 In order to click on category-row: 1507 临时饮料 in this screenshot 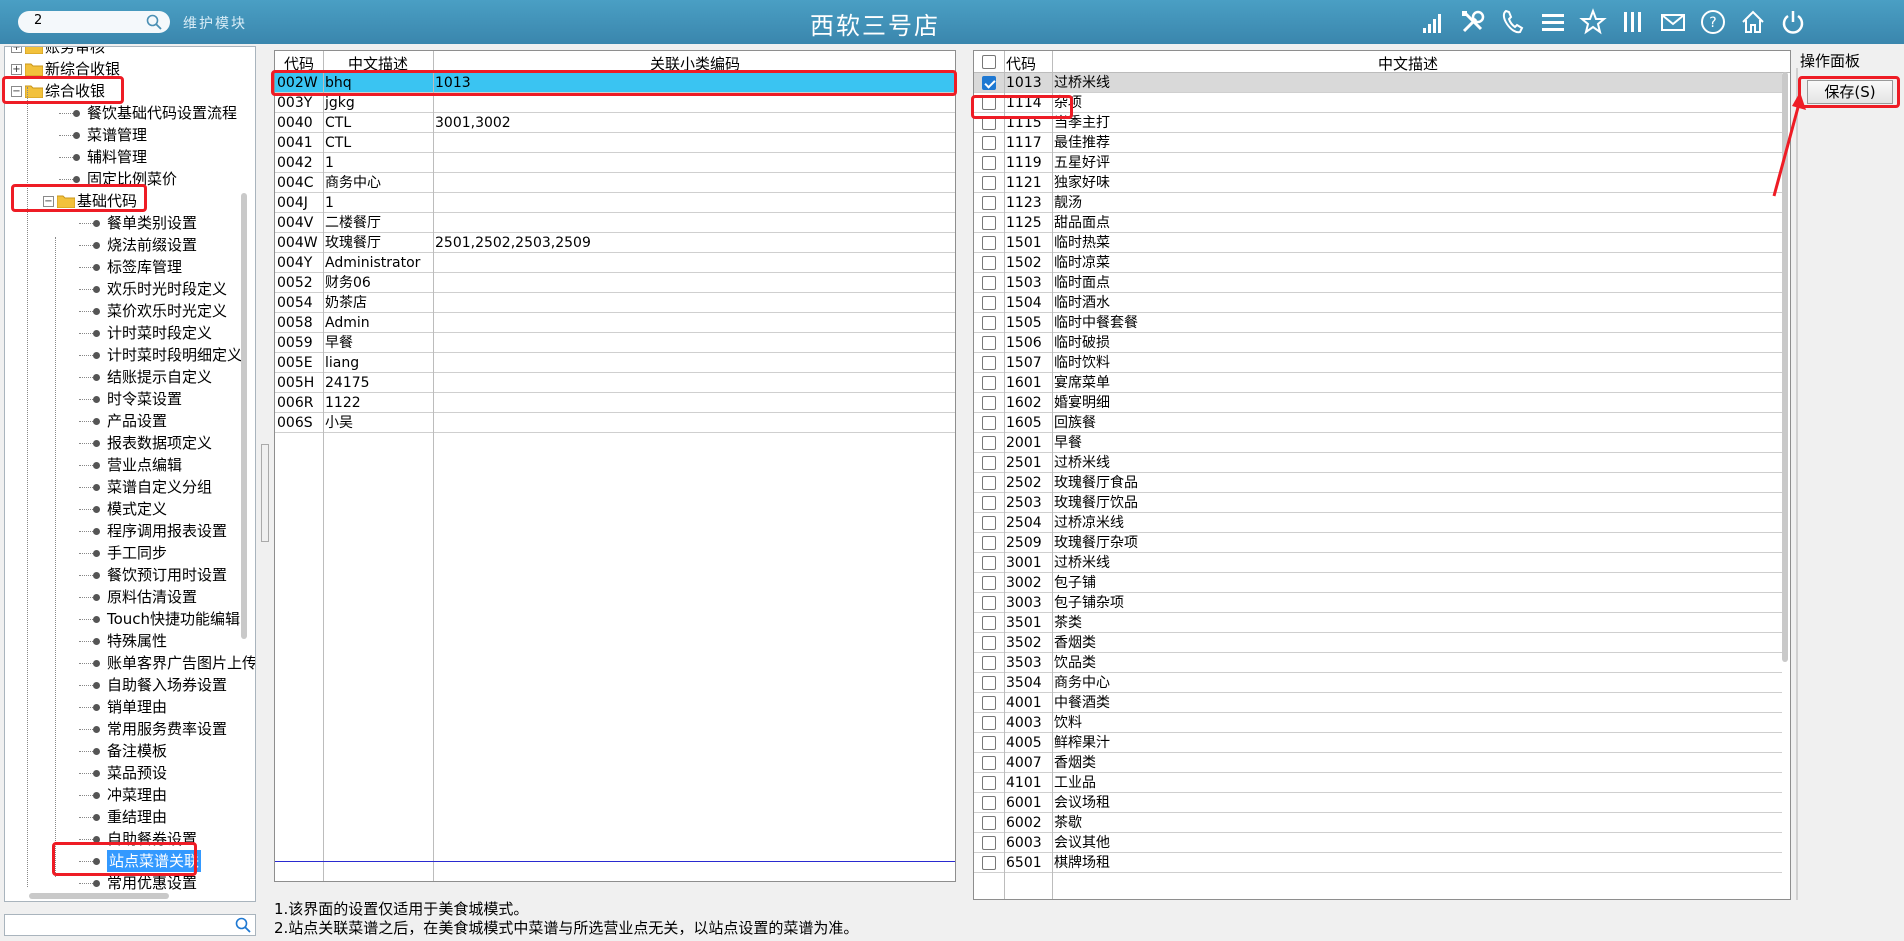, I will do `click(1378, 363)`.